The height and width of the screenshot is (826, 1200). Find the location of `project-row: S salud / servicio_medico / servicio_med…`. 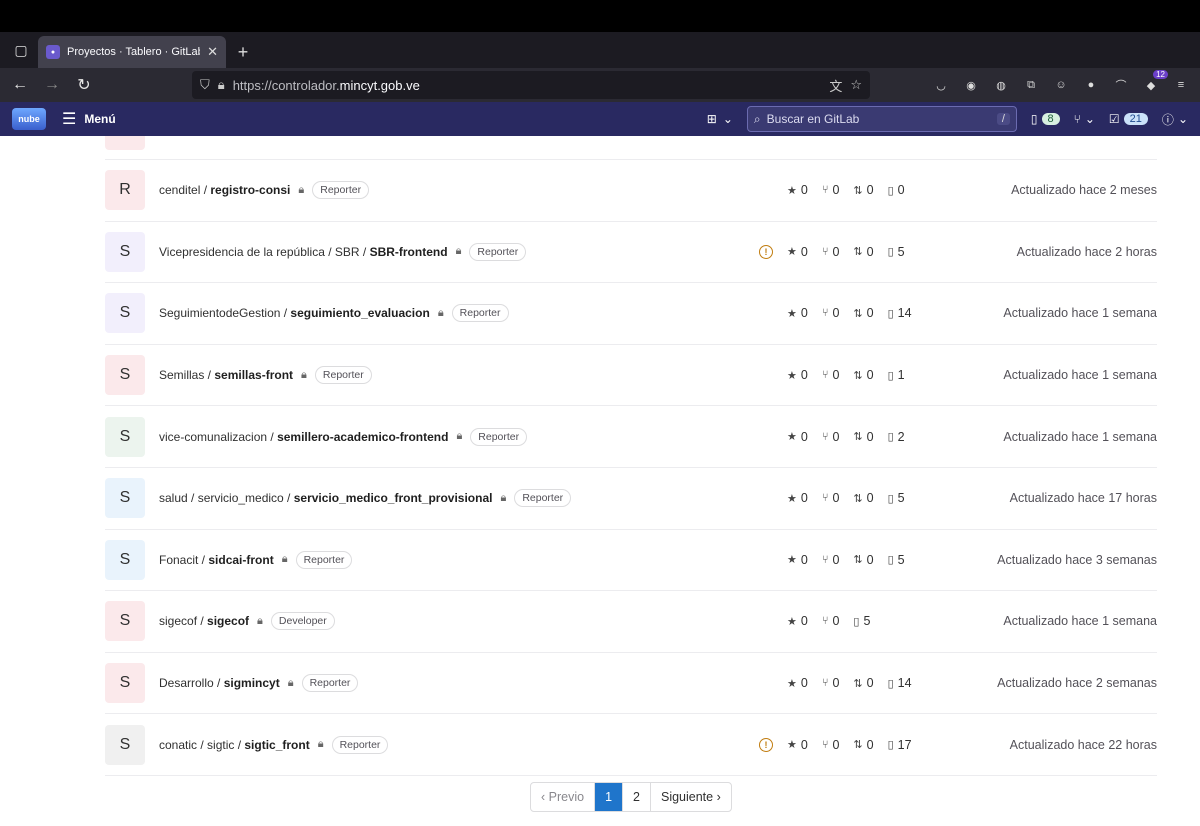

project-row: S salud / servicio_medico / servicio_med… is located at coordinates (631, 499).